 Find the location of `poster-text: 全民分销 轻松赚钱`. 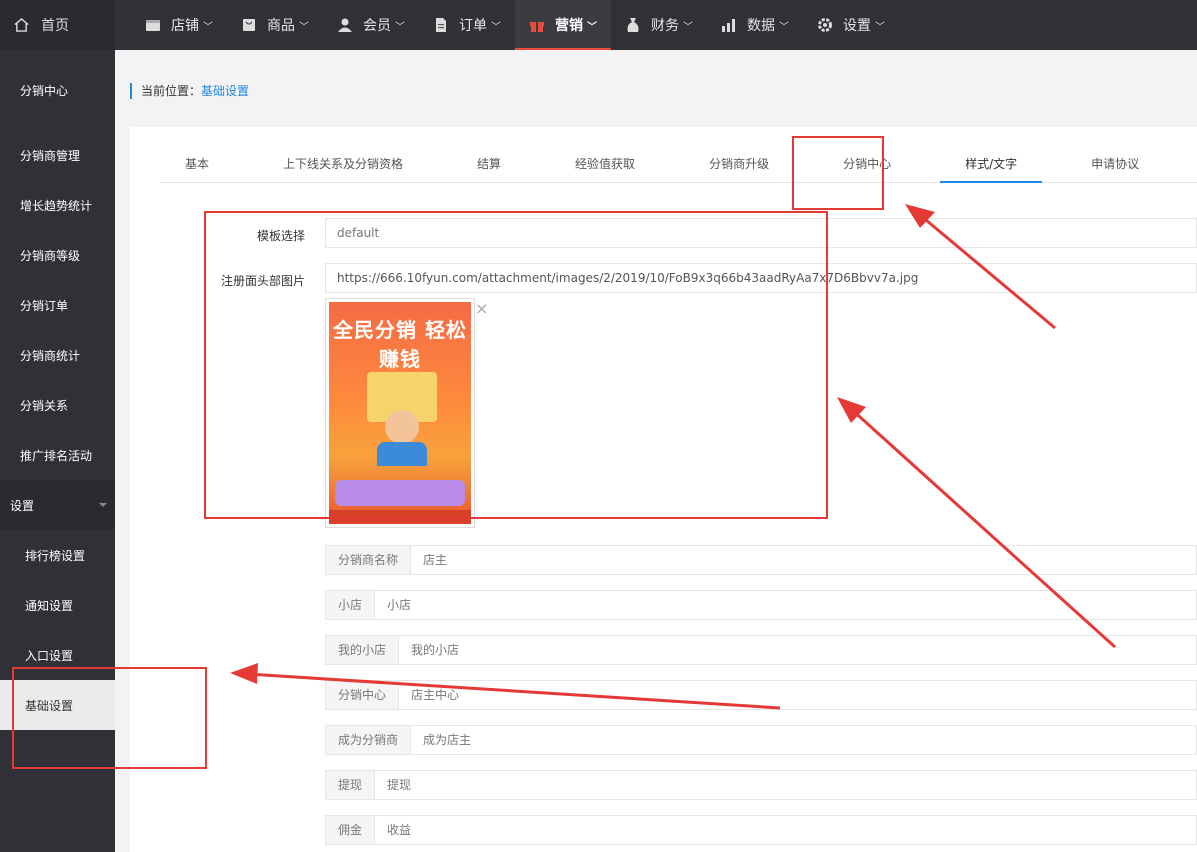

poster-text: 全民分销 轻松赚钱 is located at coordinates (400, 344).